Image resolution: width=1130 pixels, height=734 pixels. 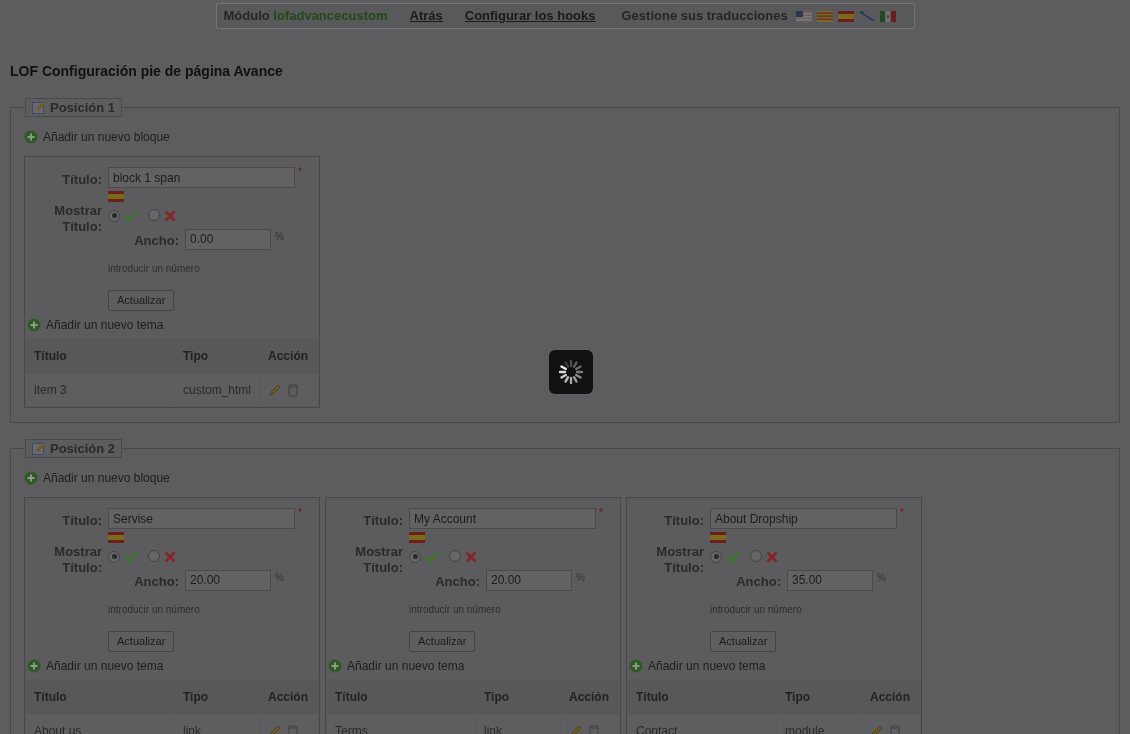 I want to click on title-input: My Account, so click(x=502, y=518).